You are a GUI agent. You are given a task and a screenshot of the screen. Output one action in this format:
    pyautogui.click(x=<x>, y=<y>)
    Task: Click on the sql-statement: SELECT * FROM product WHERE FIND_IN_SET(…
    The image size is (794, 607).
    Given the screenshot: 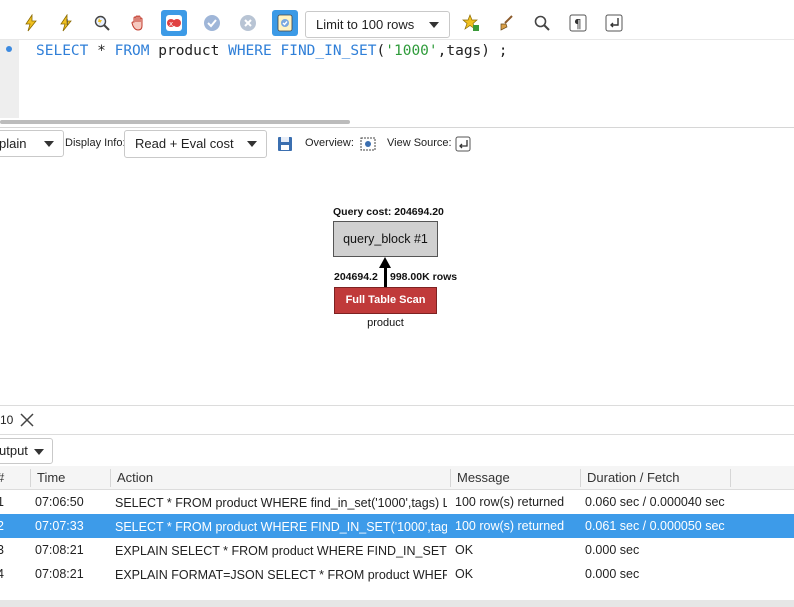 What is the action you would take?
    pyautogui.click(x=271, y=51)
    